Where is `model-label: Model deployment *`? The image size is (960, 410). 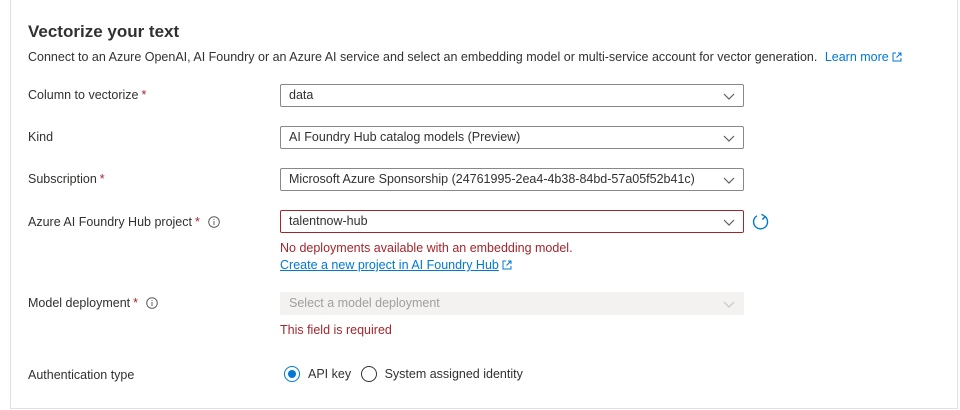 model-label: Model deployment * is located at coordinates (93, 303).